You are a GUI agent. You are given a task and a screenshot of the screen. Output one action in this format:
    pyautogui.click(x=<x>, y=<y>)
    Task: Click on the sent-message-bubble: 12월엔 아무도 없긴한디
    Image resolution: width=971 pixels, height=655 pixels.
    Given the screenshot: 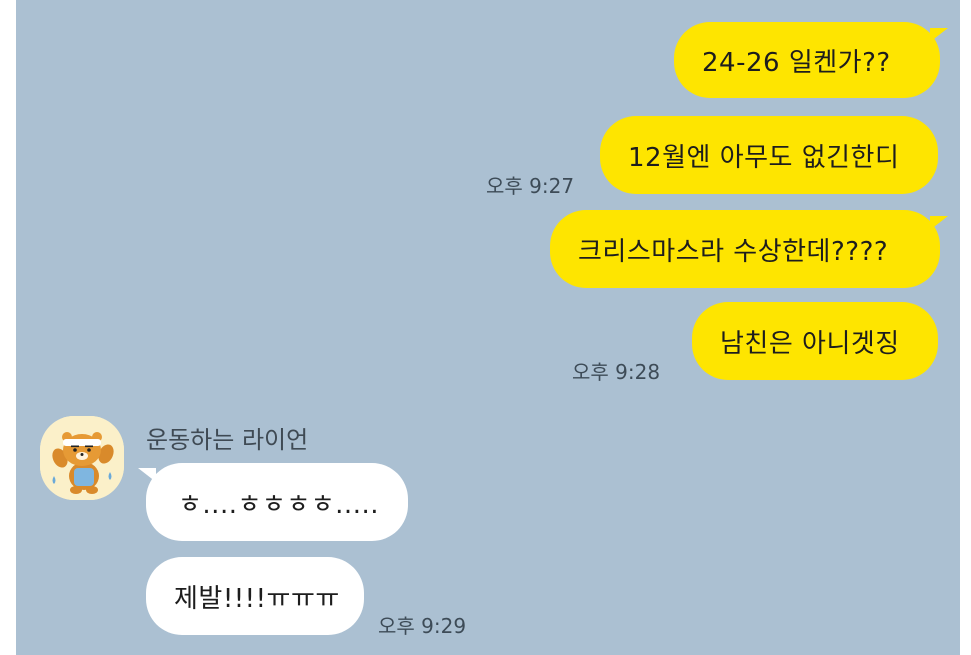 What is the action you would take?
    pyautogui.click(x=769, y=155)
    